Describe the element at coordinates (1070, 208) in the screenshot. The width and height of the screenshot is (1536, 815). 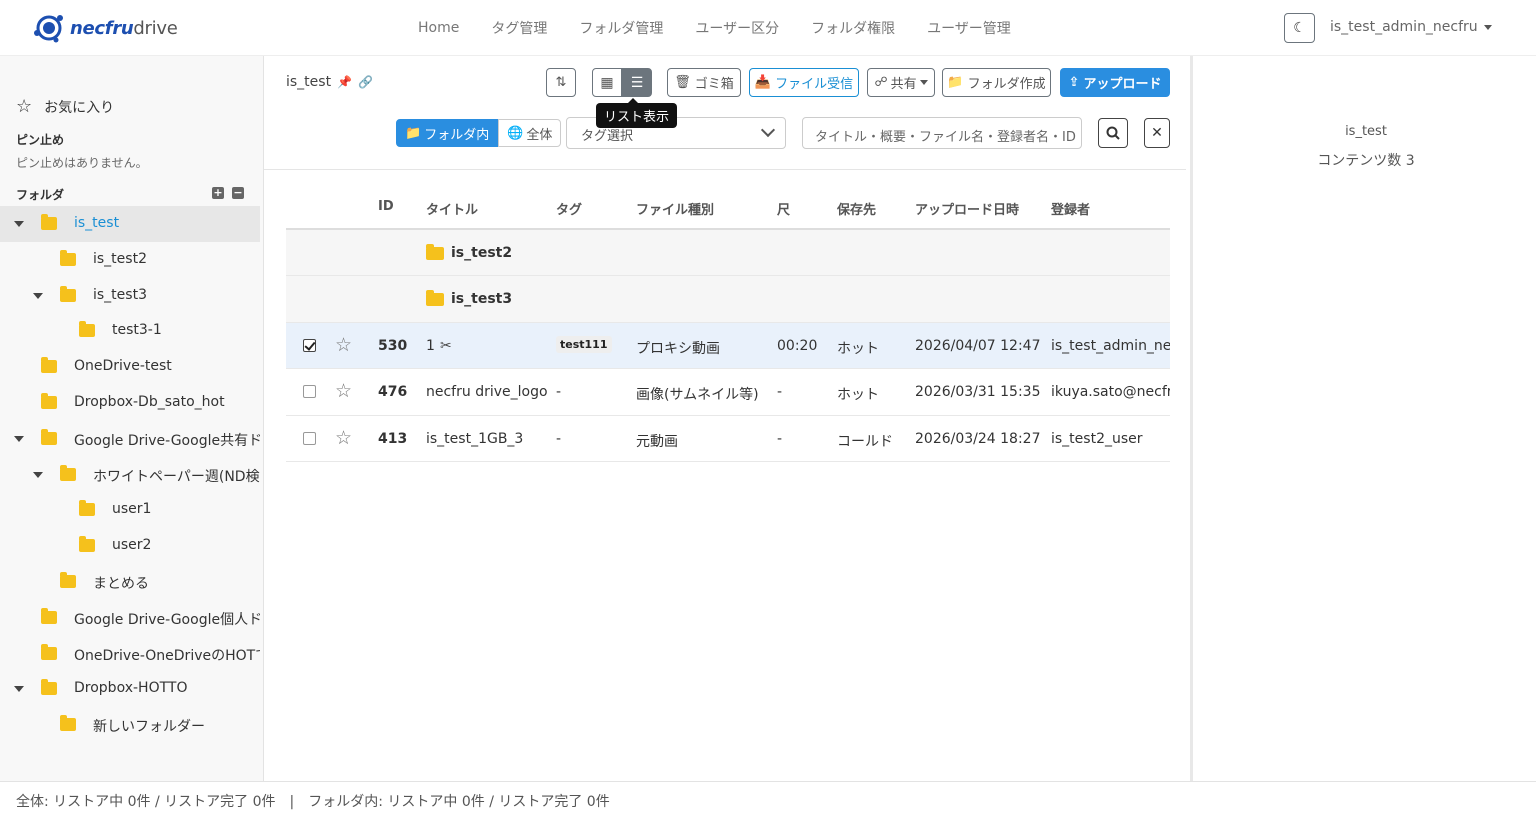
I see `col-owner: 登録者` at that location.